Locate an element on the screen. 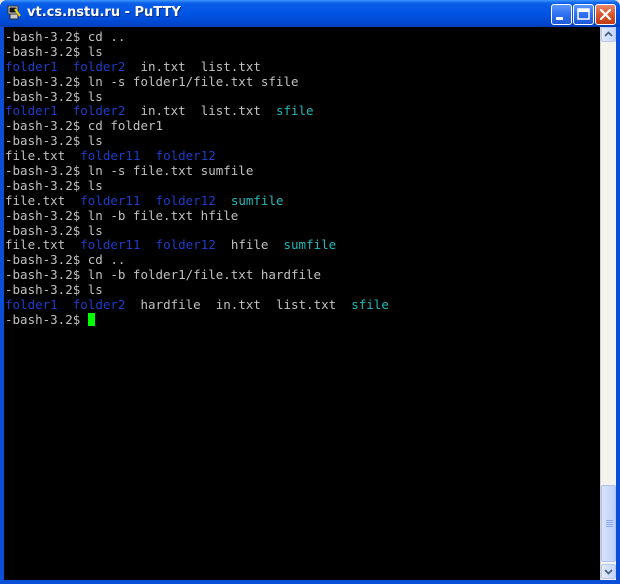  scroll-down-button is located at coordinates (608, 571).